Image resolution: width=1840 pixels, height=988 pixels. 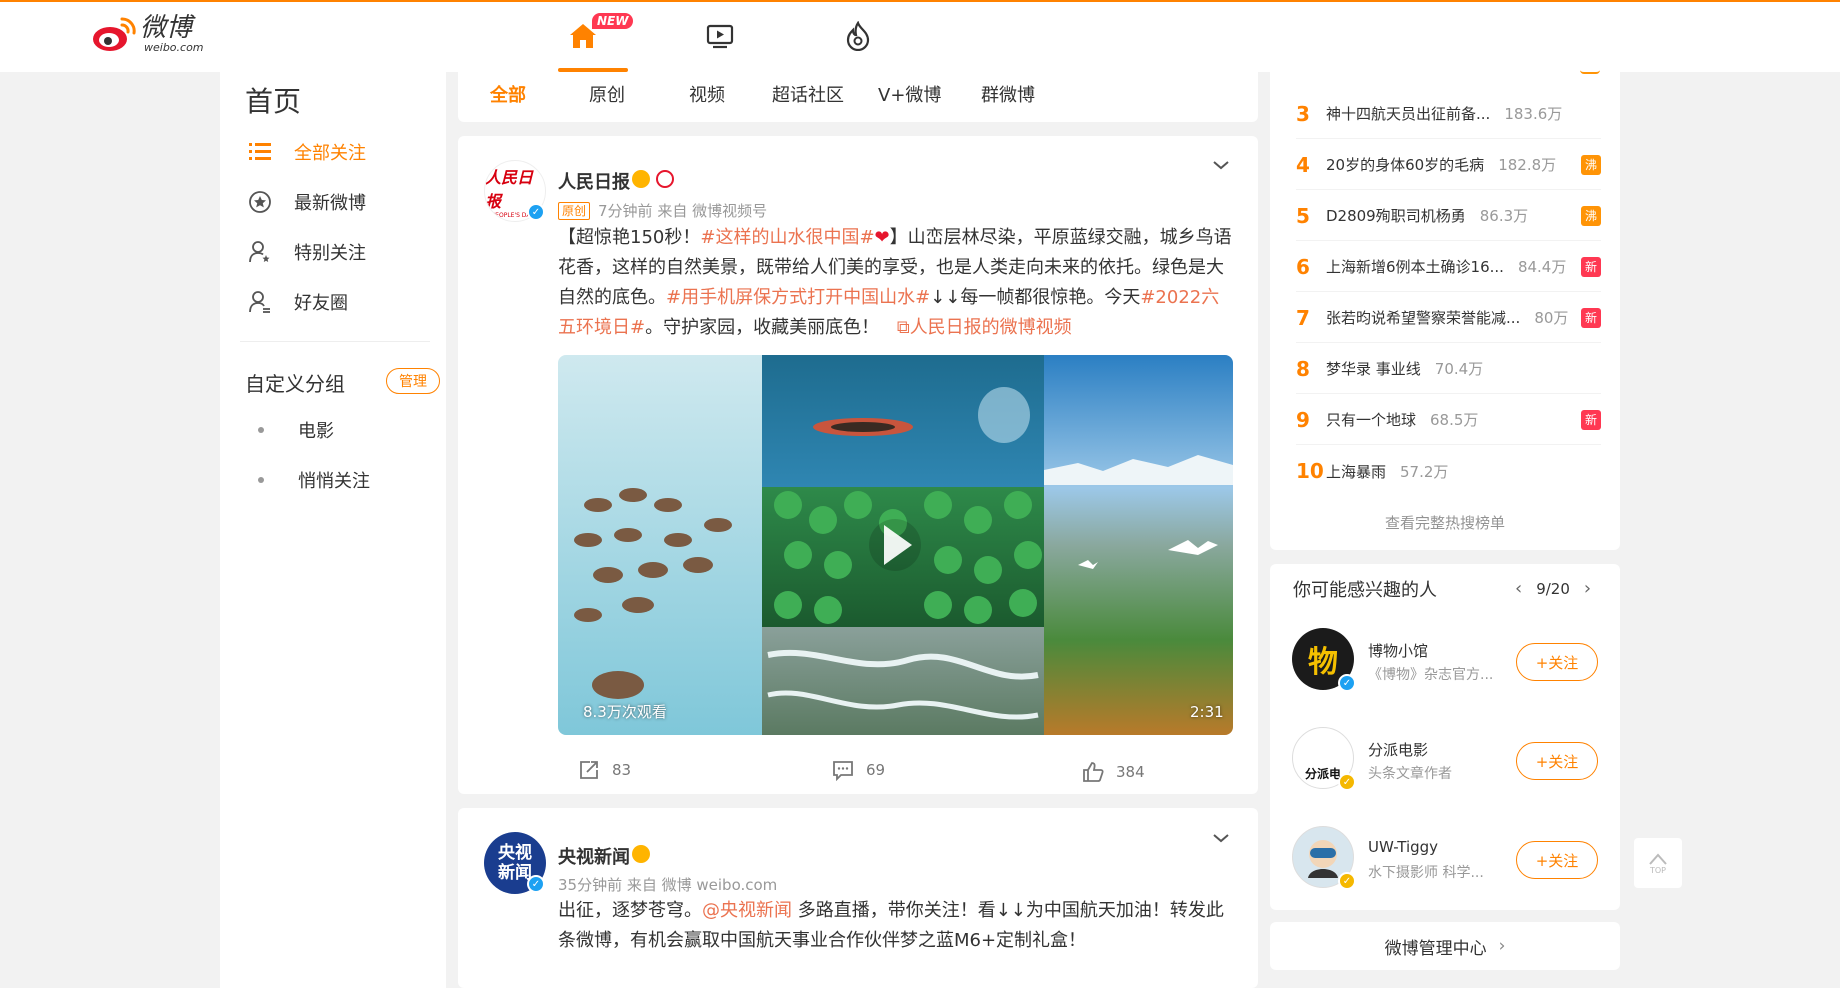 I want to click on mention-link: @央视新闻, so click(x=747, y=910).